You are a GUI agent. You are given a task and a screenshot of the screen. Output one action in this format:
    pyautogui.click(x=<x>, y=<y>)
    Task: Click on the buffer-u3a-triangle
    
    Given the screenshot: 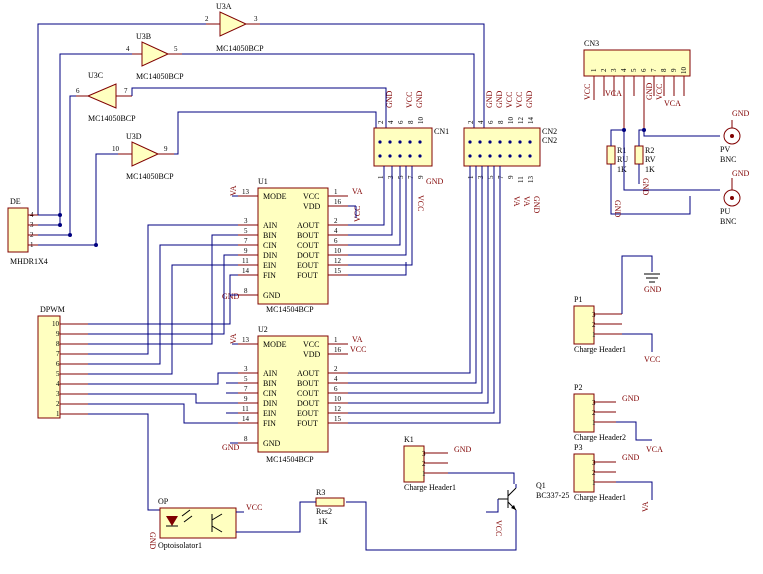 What is the action you would take?
    pyautogui.click(x=233, y=24)
    